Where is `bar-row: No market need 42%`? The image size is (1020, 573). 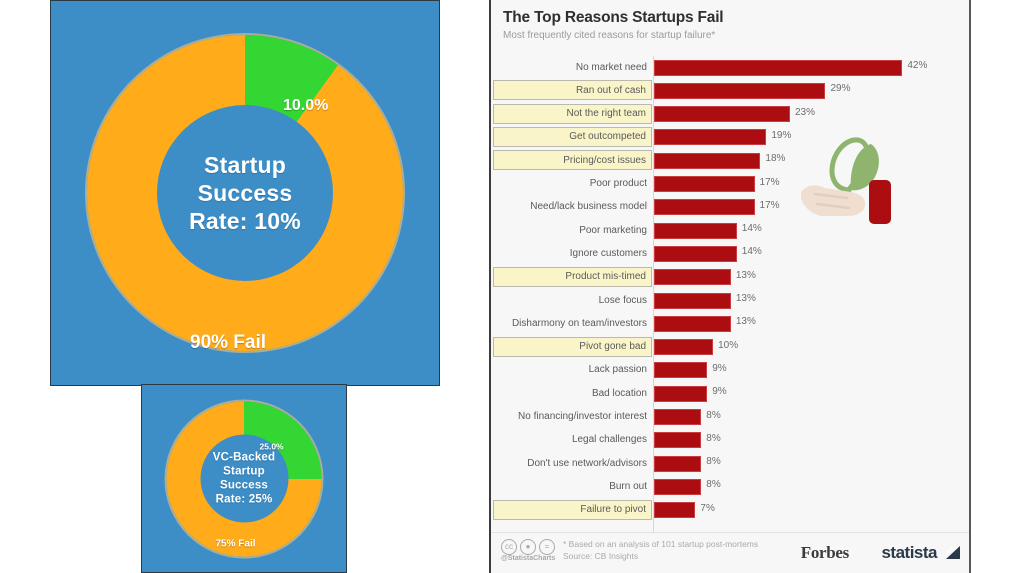 bar-row: No market need 42% is located at coordinates (730, 67).